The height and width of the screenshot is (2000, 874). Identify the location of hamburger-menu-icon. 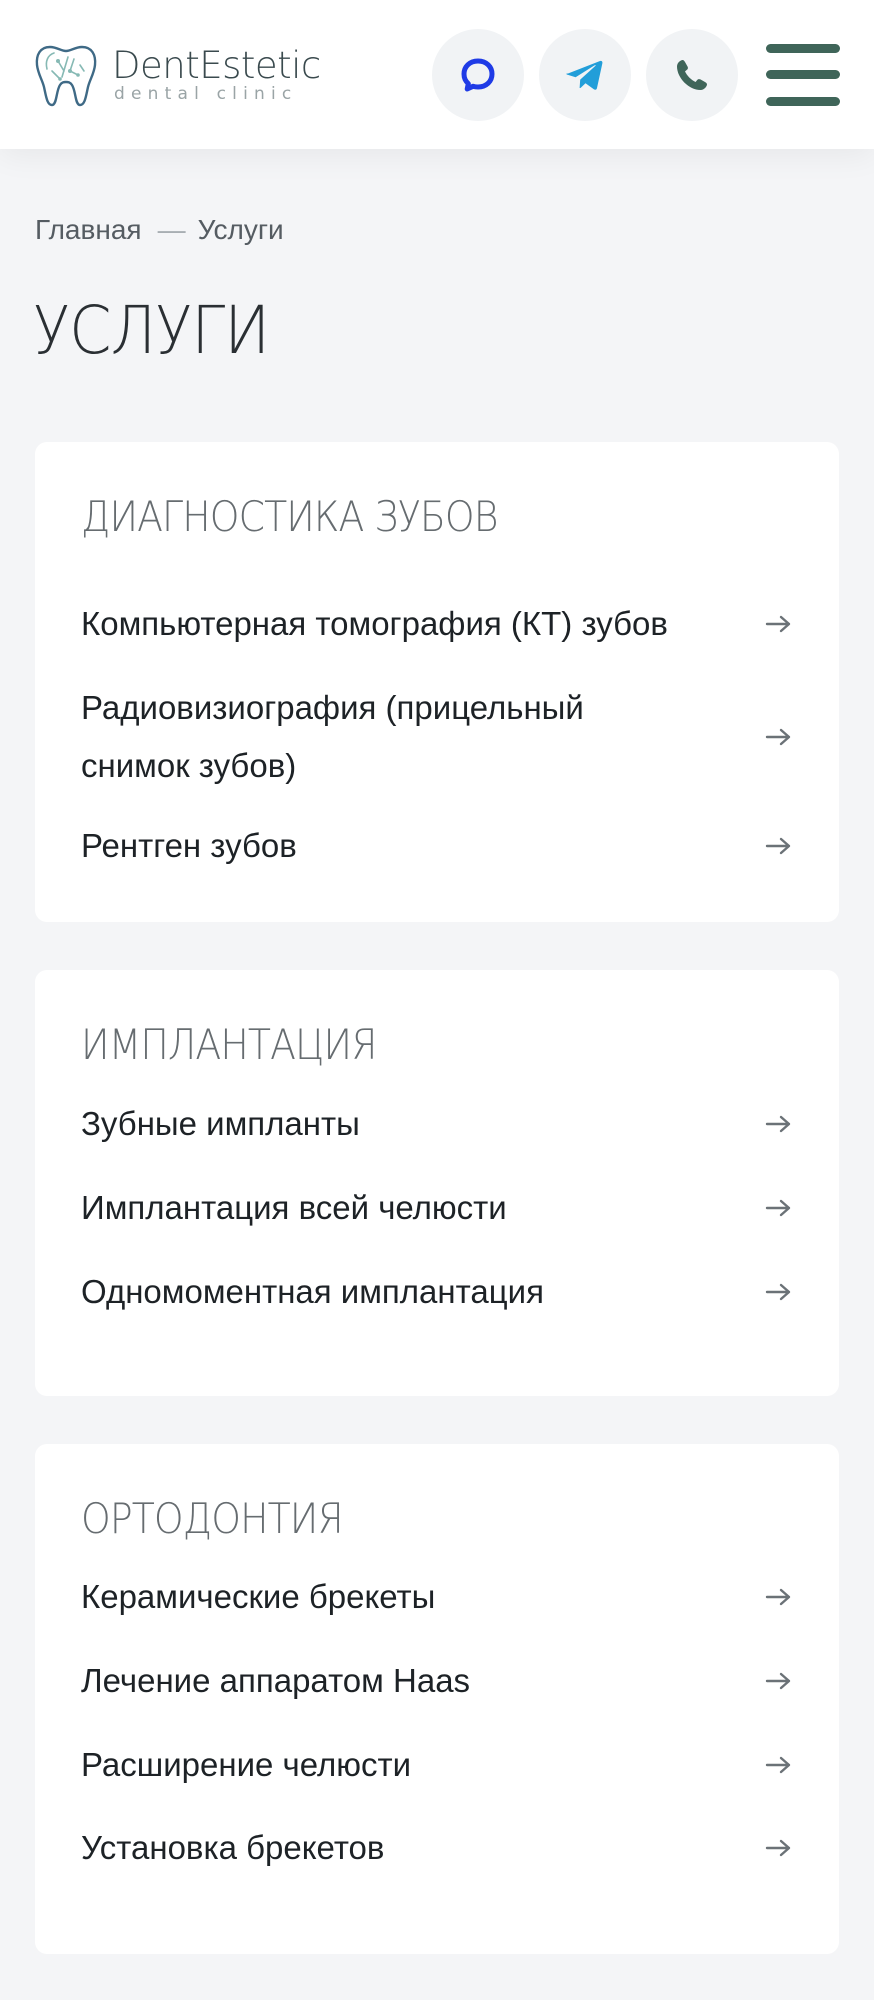
(803, 74).